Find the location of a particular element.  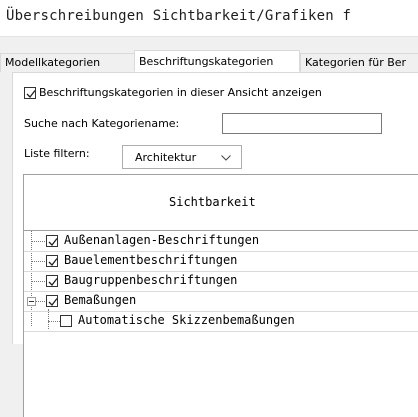

show-annotations-checkbox is located at coordinates (30, 93).